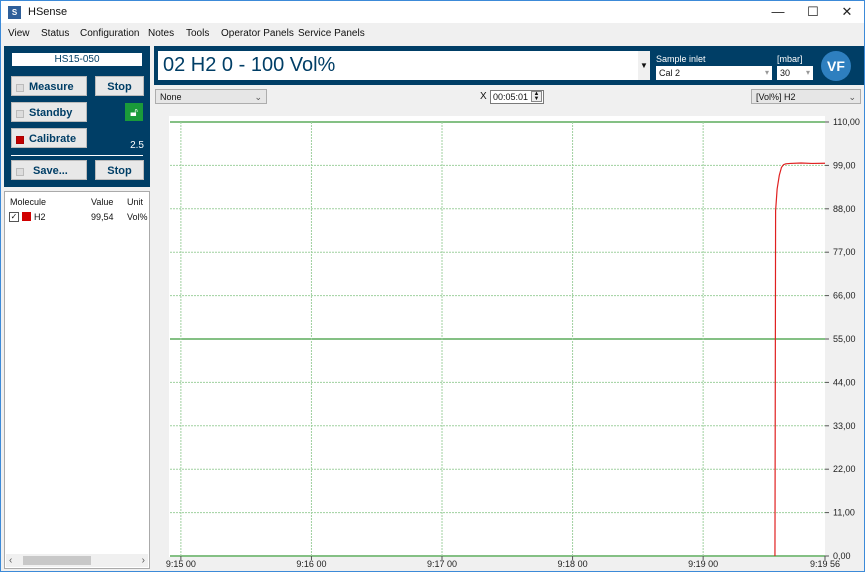 This screenshot has height=574, width=865. Describe the element at coordinates (19, 33) in the screenshot. I see `menu-view: View` at that location.